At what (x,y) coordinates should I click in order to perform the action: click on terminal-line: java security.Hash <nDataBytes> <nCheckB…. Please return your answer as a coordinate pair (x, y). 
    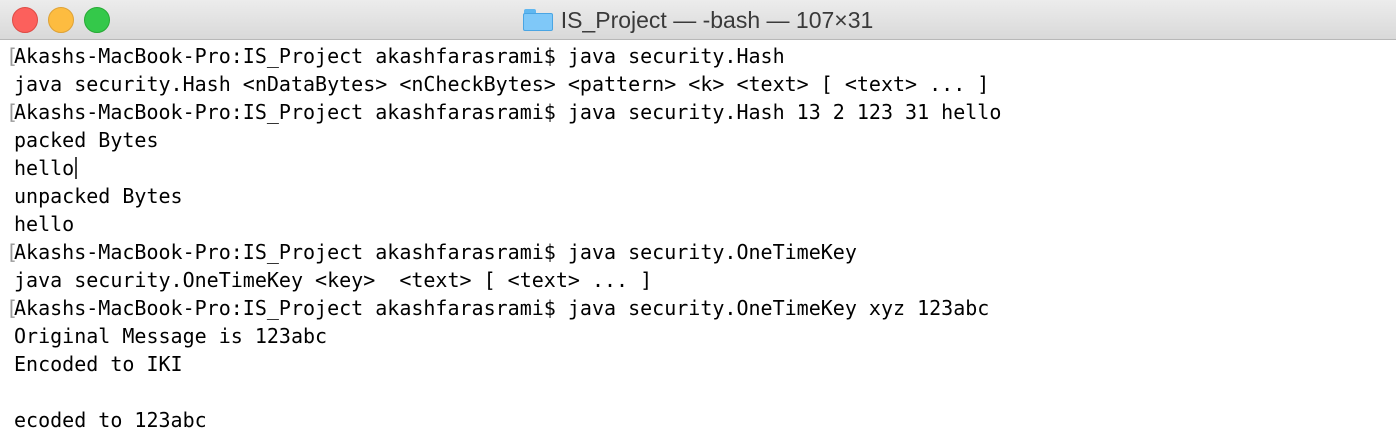
    Looking at the image, I should click on (701, 84).